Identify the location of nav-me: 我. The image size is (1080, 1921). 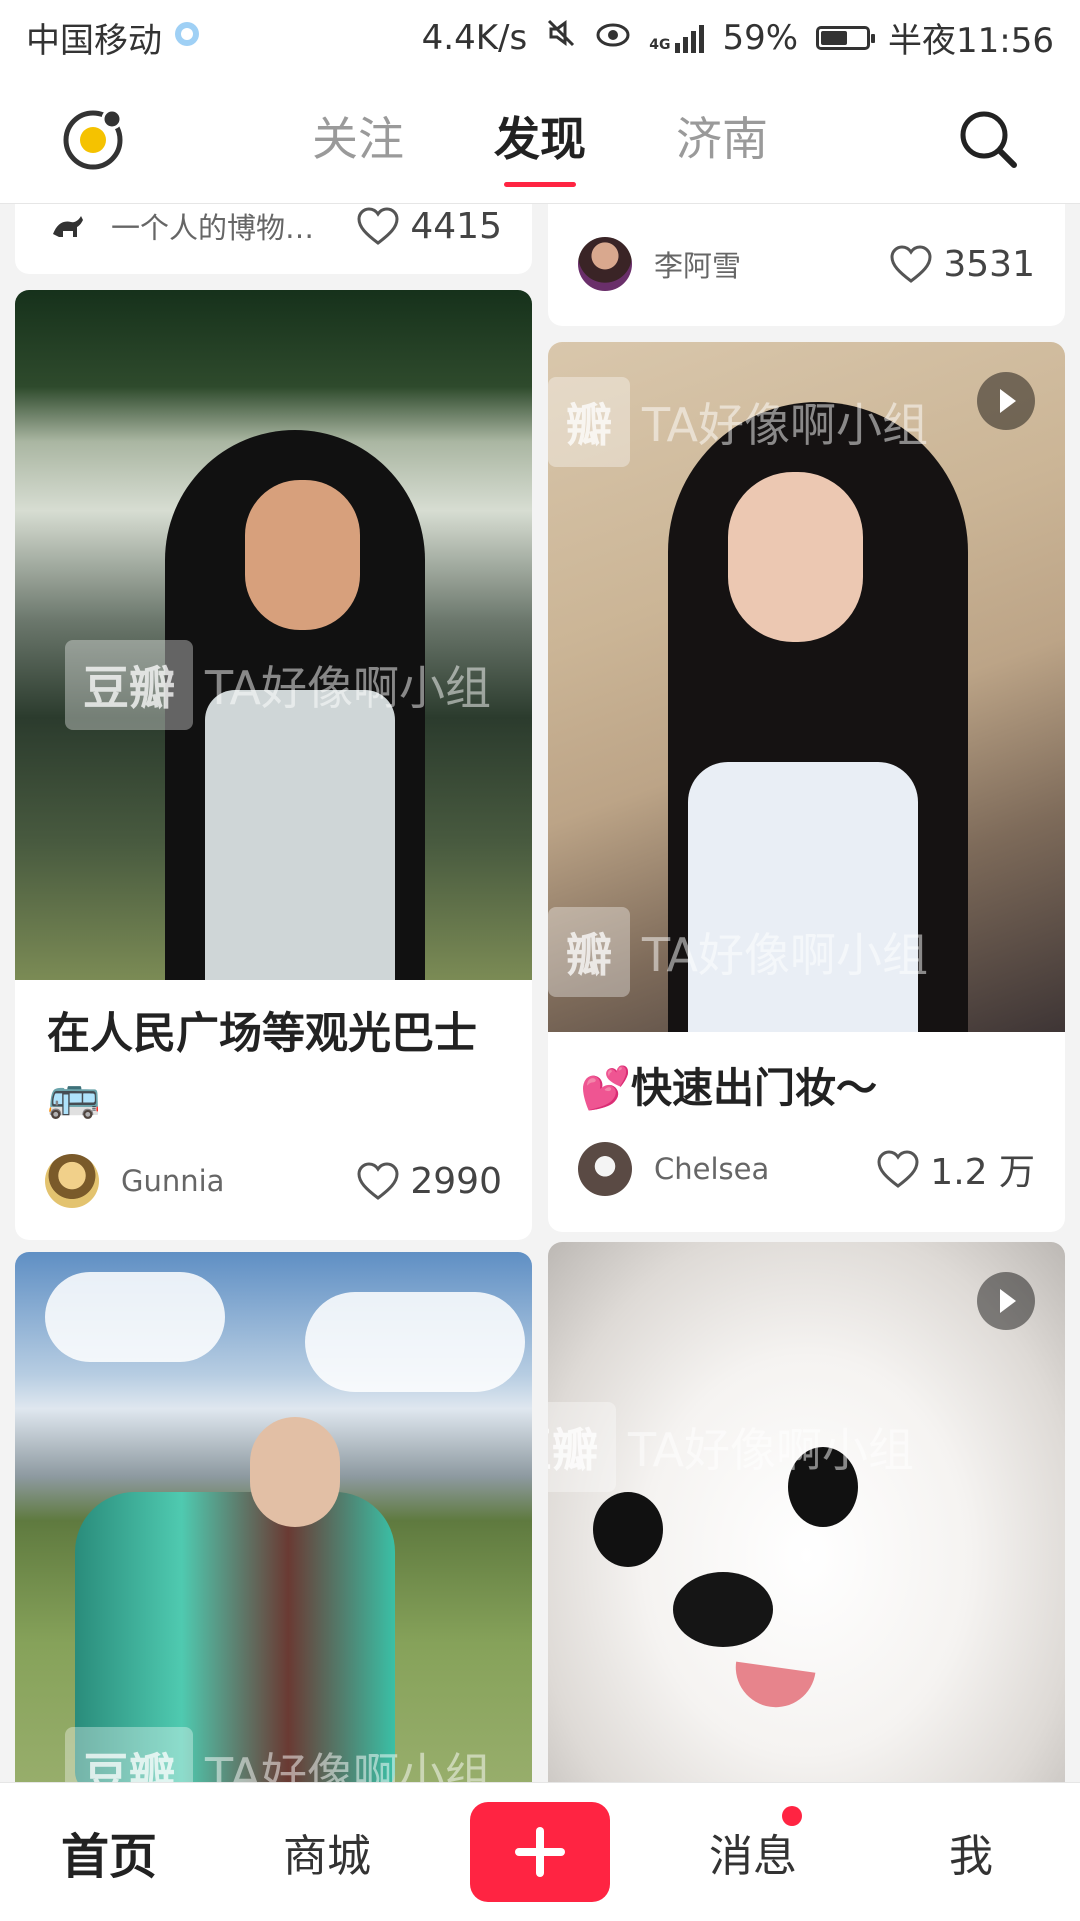
(971, 1852).